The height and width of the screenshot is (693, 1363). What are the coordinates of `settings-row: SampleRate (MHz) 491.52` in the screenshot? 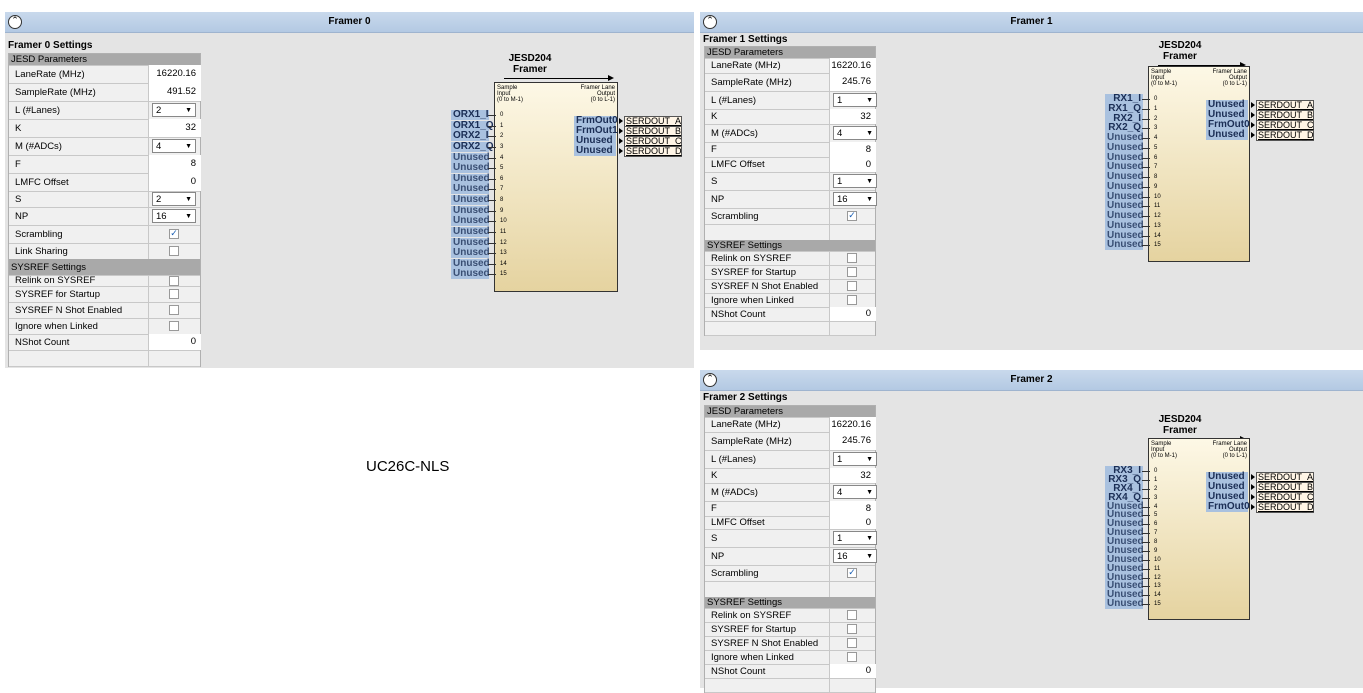 It's located at (105, 92).